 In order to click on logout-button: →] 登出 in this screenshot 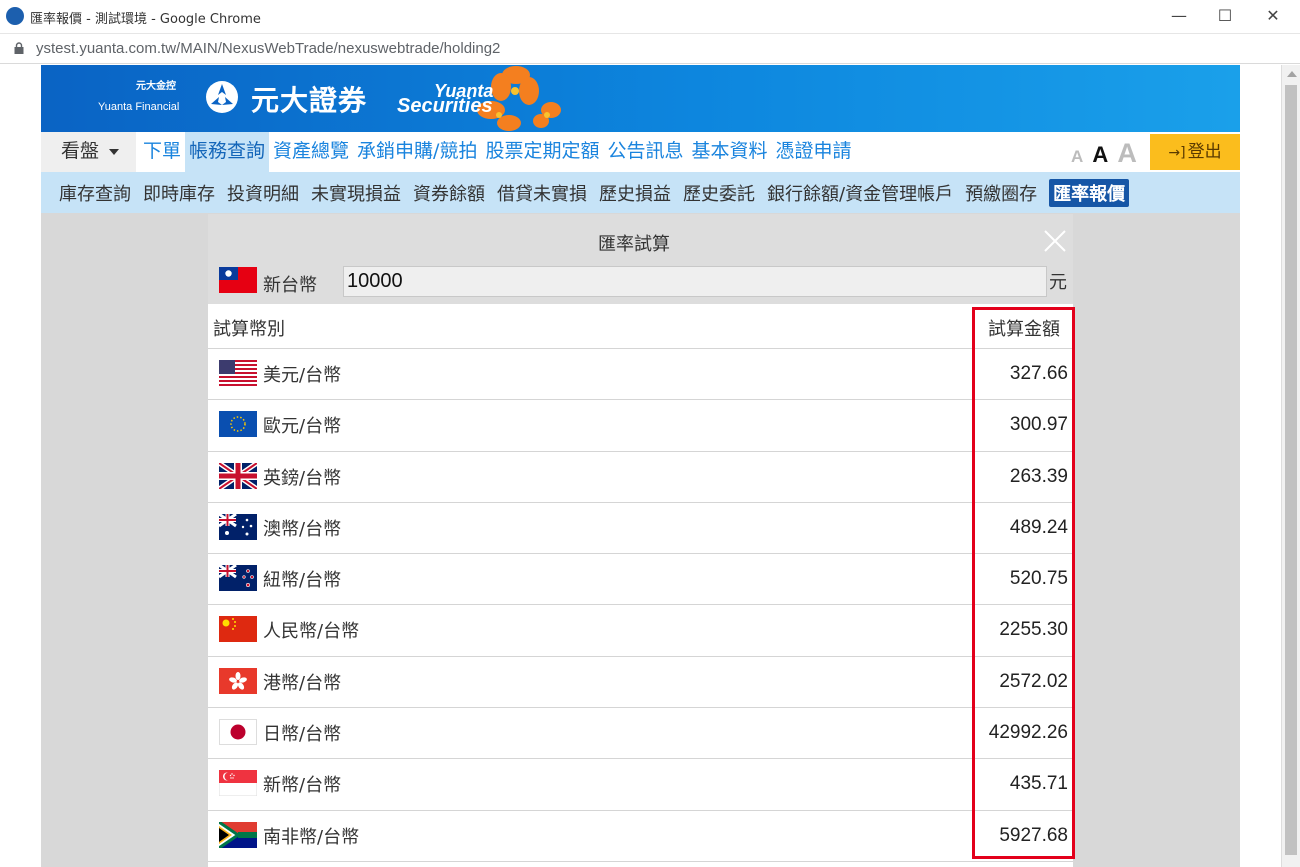, I will do `click(1195, 152)`.